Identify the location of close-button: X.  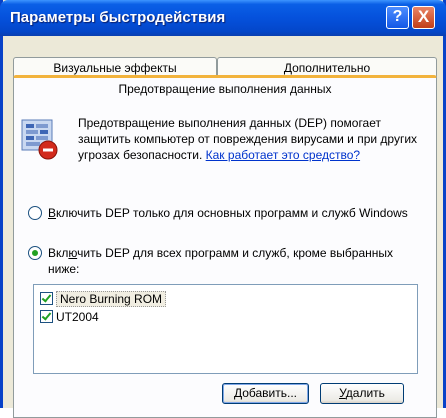
(423, 17).